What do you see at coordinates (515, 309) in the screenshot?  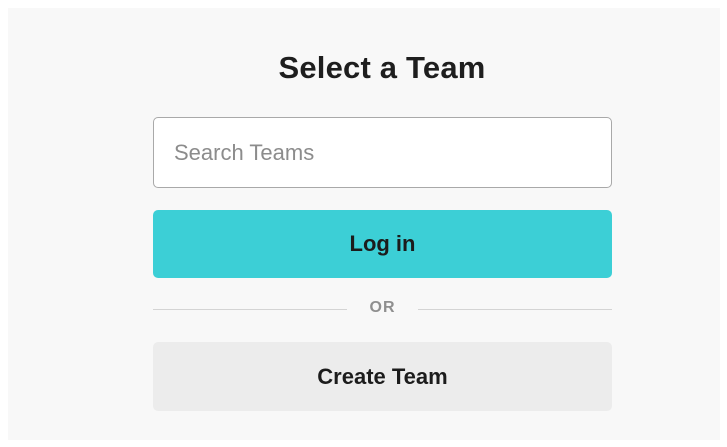 I see `divider-line-right` at bounding box center [515, 309].